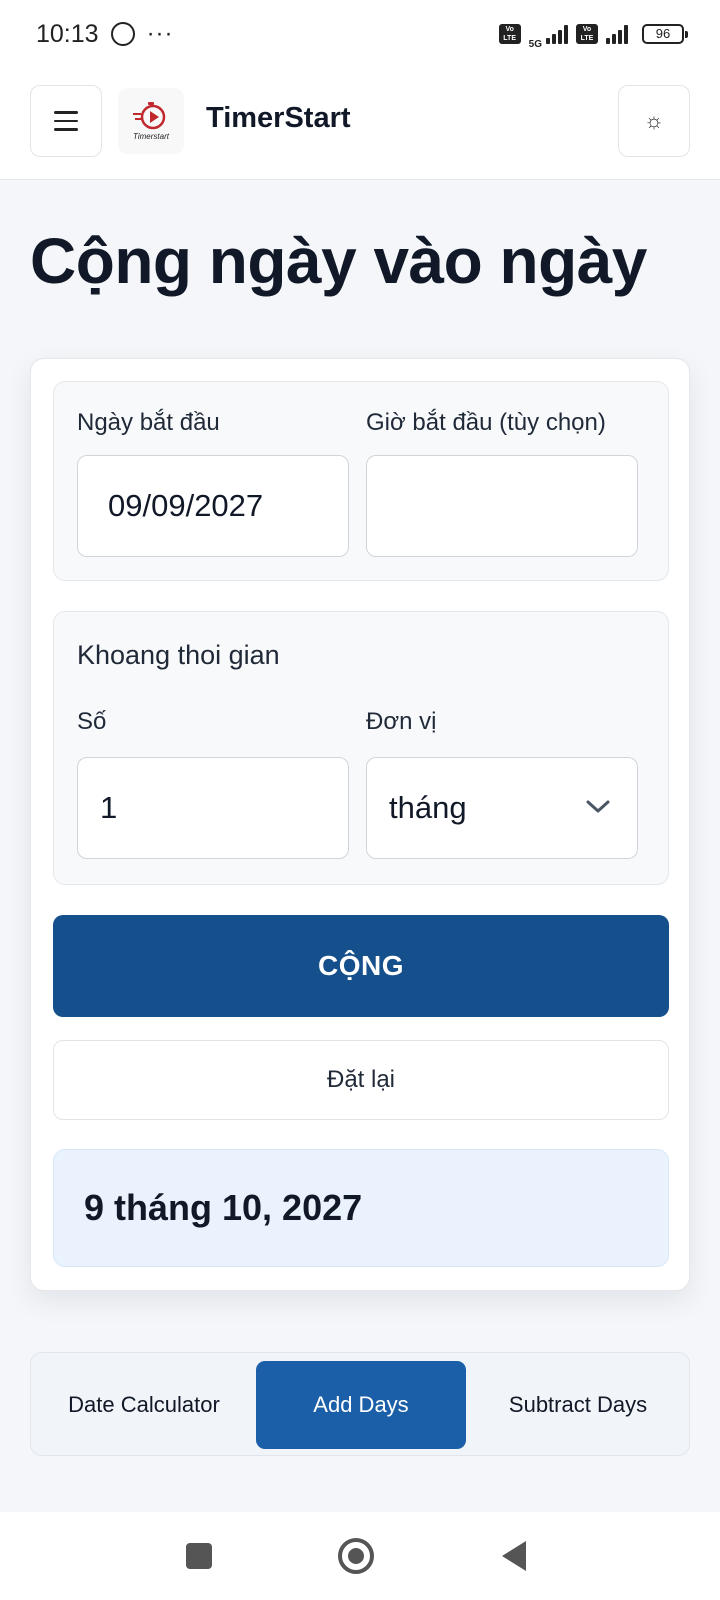  I want to click on start-time-label: Giờ bắt đầu (tùy chọn), so click(486, 422).